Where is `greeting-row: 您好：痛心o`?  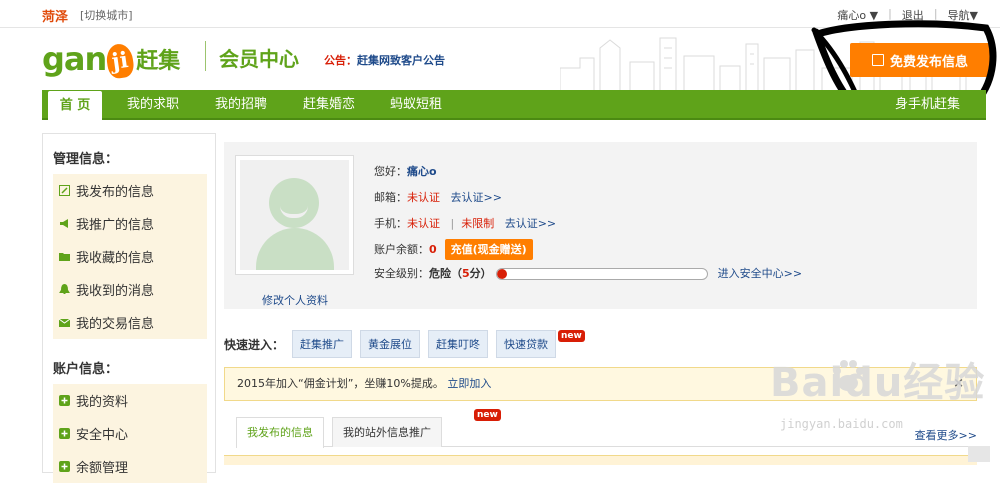 greeting-row: 您好：痛心o is located at coordinates (405, 171).